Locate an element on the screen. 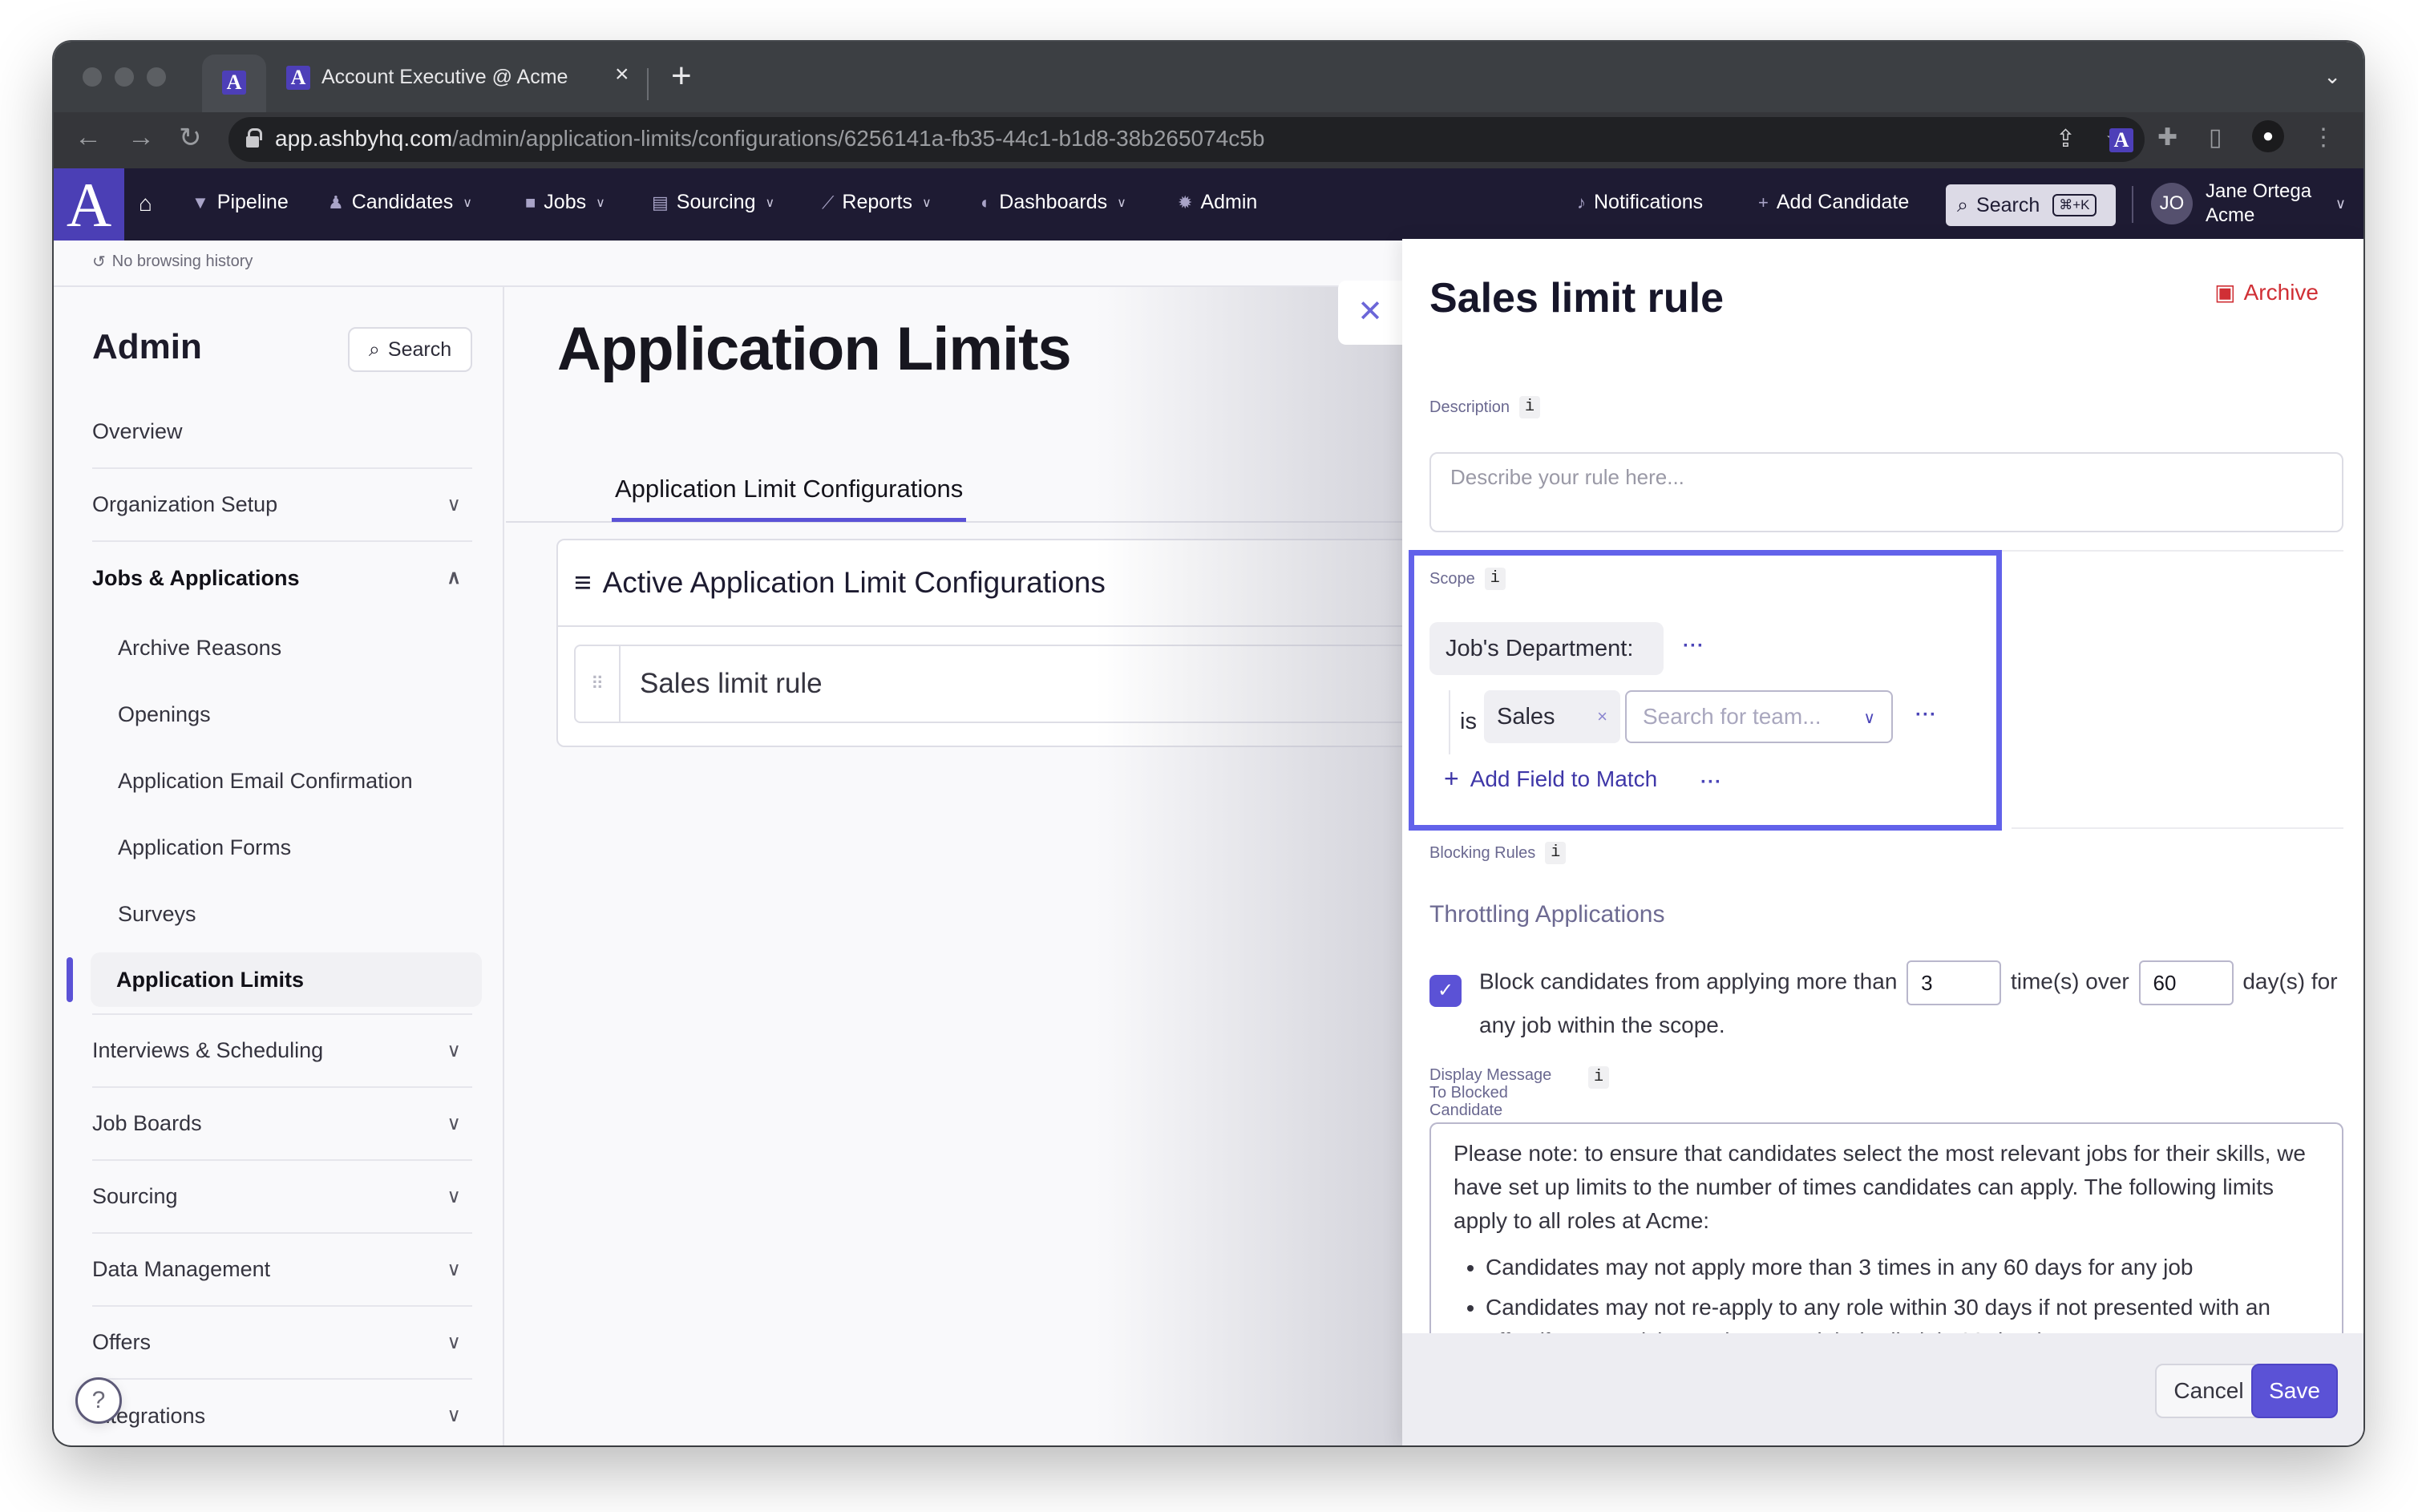 The height and width of the screenshot is (1512, 2418). extensions-puzzle-icon: ✚ is located at coordinates (2167, 137).